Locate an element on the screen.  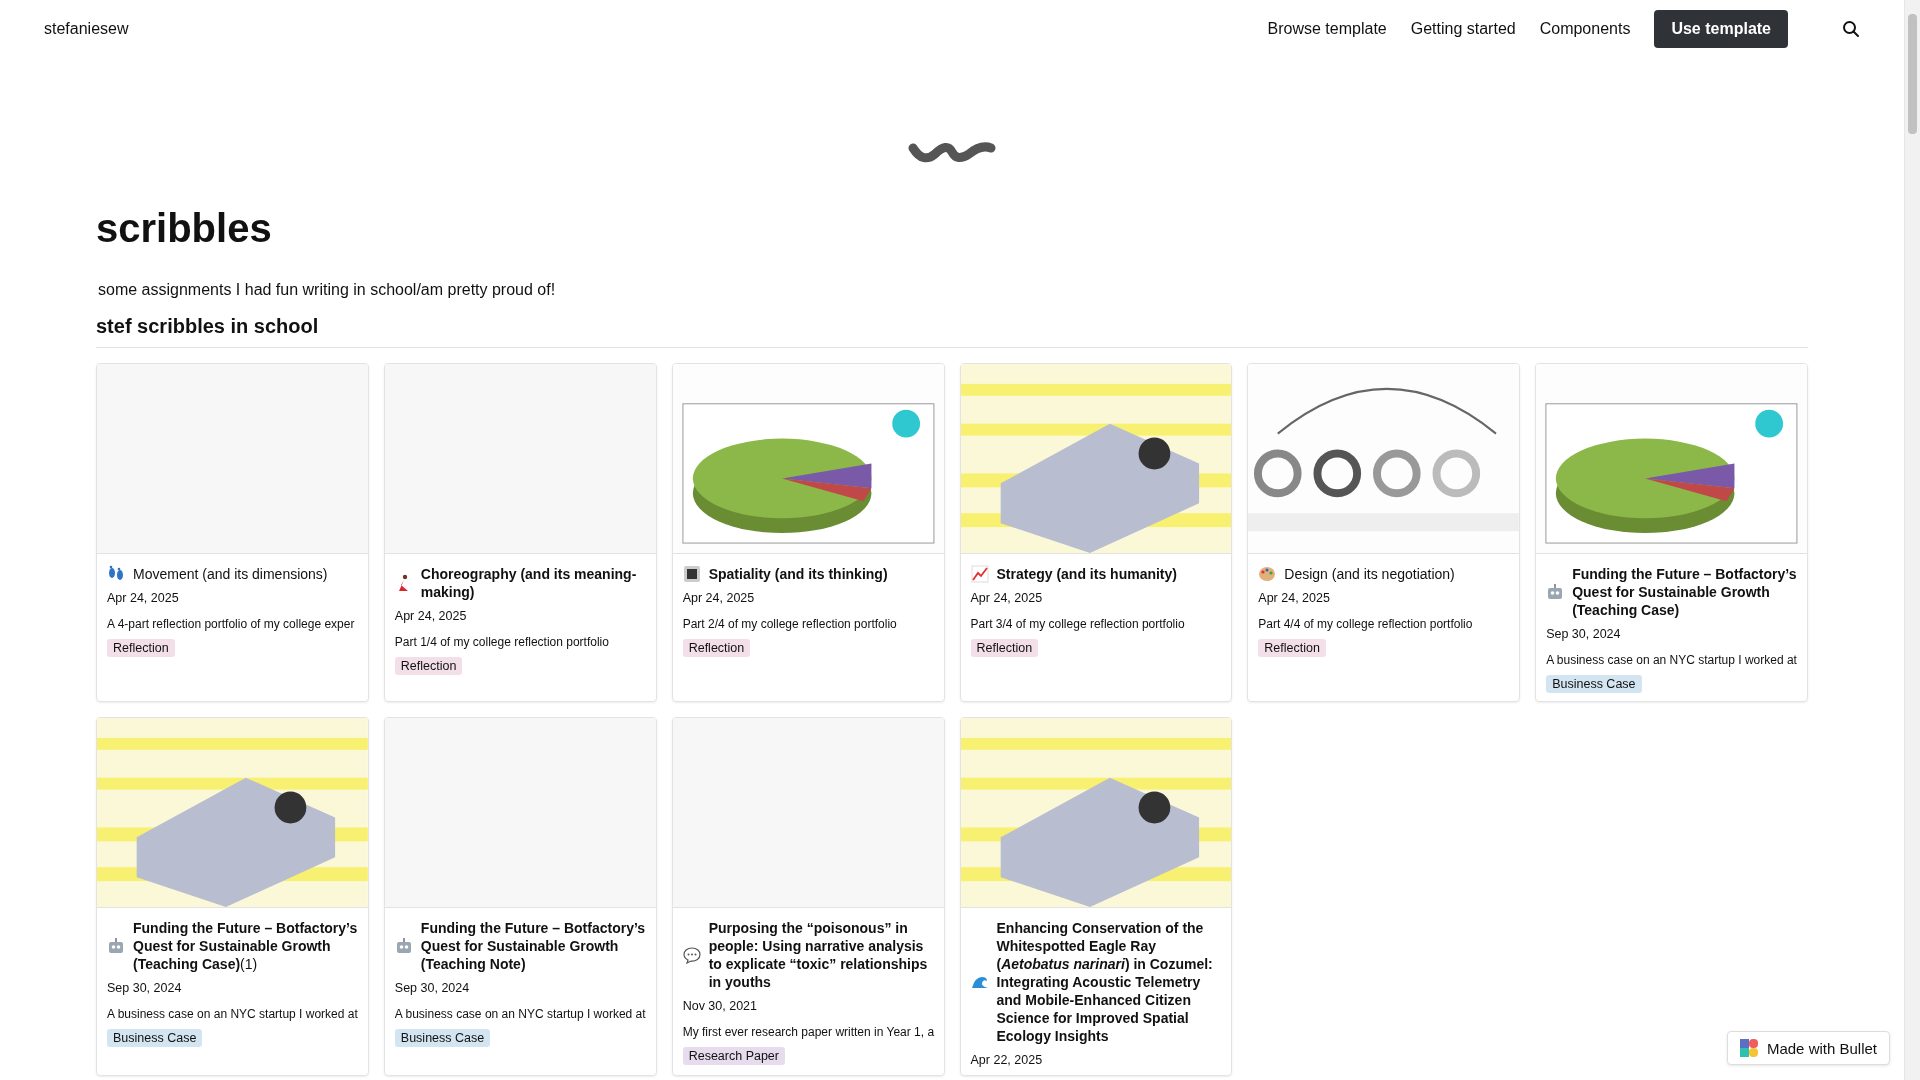
chart-icon is located at coordinates (979, 574).